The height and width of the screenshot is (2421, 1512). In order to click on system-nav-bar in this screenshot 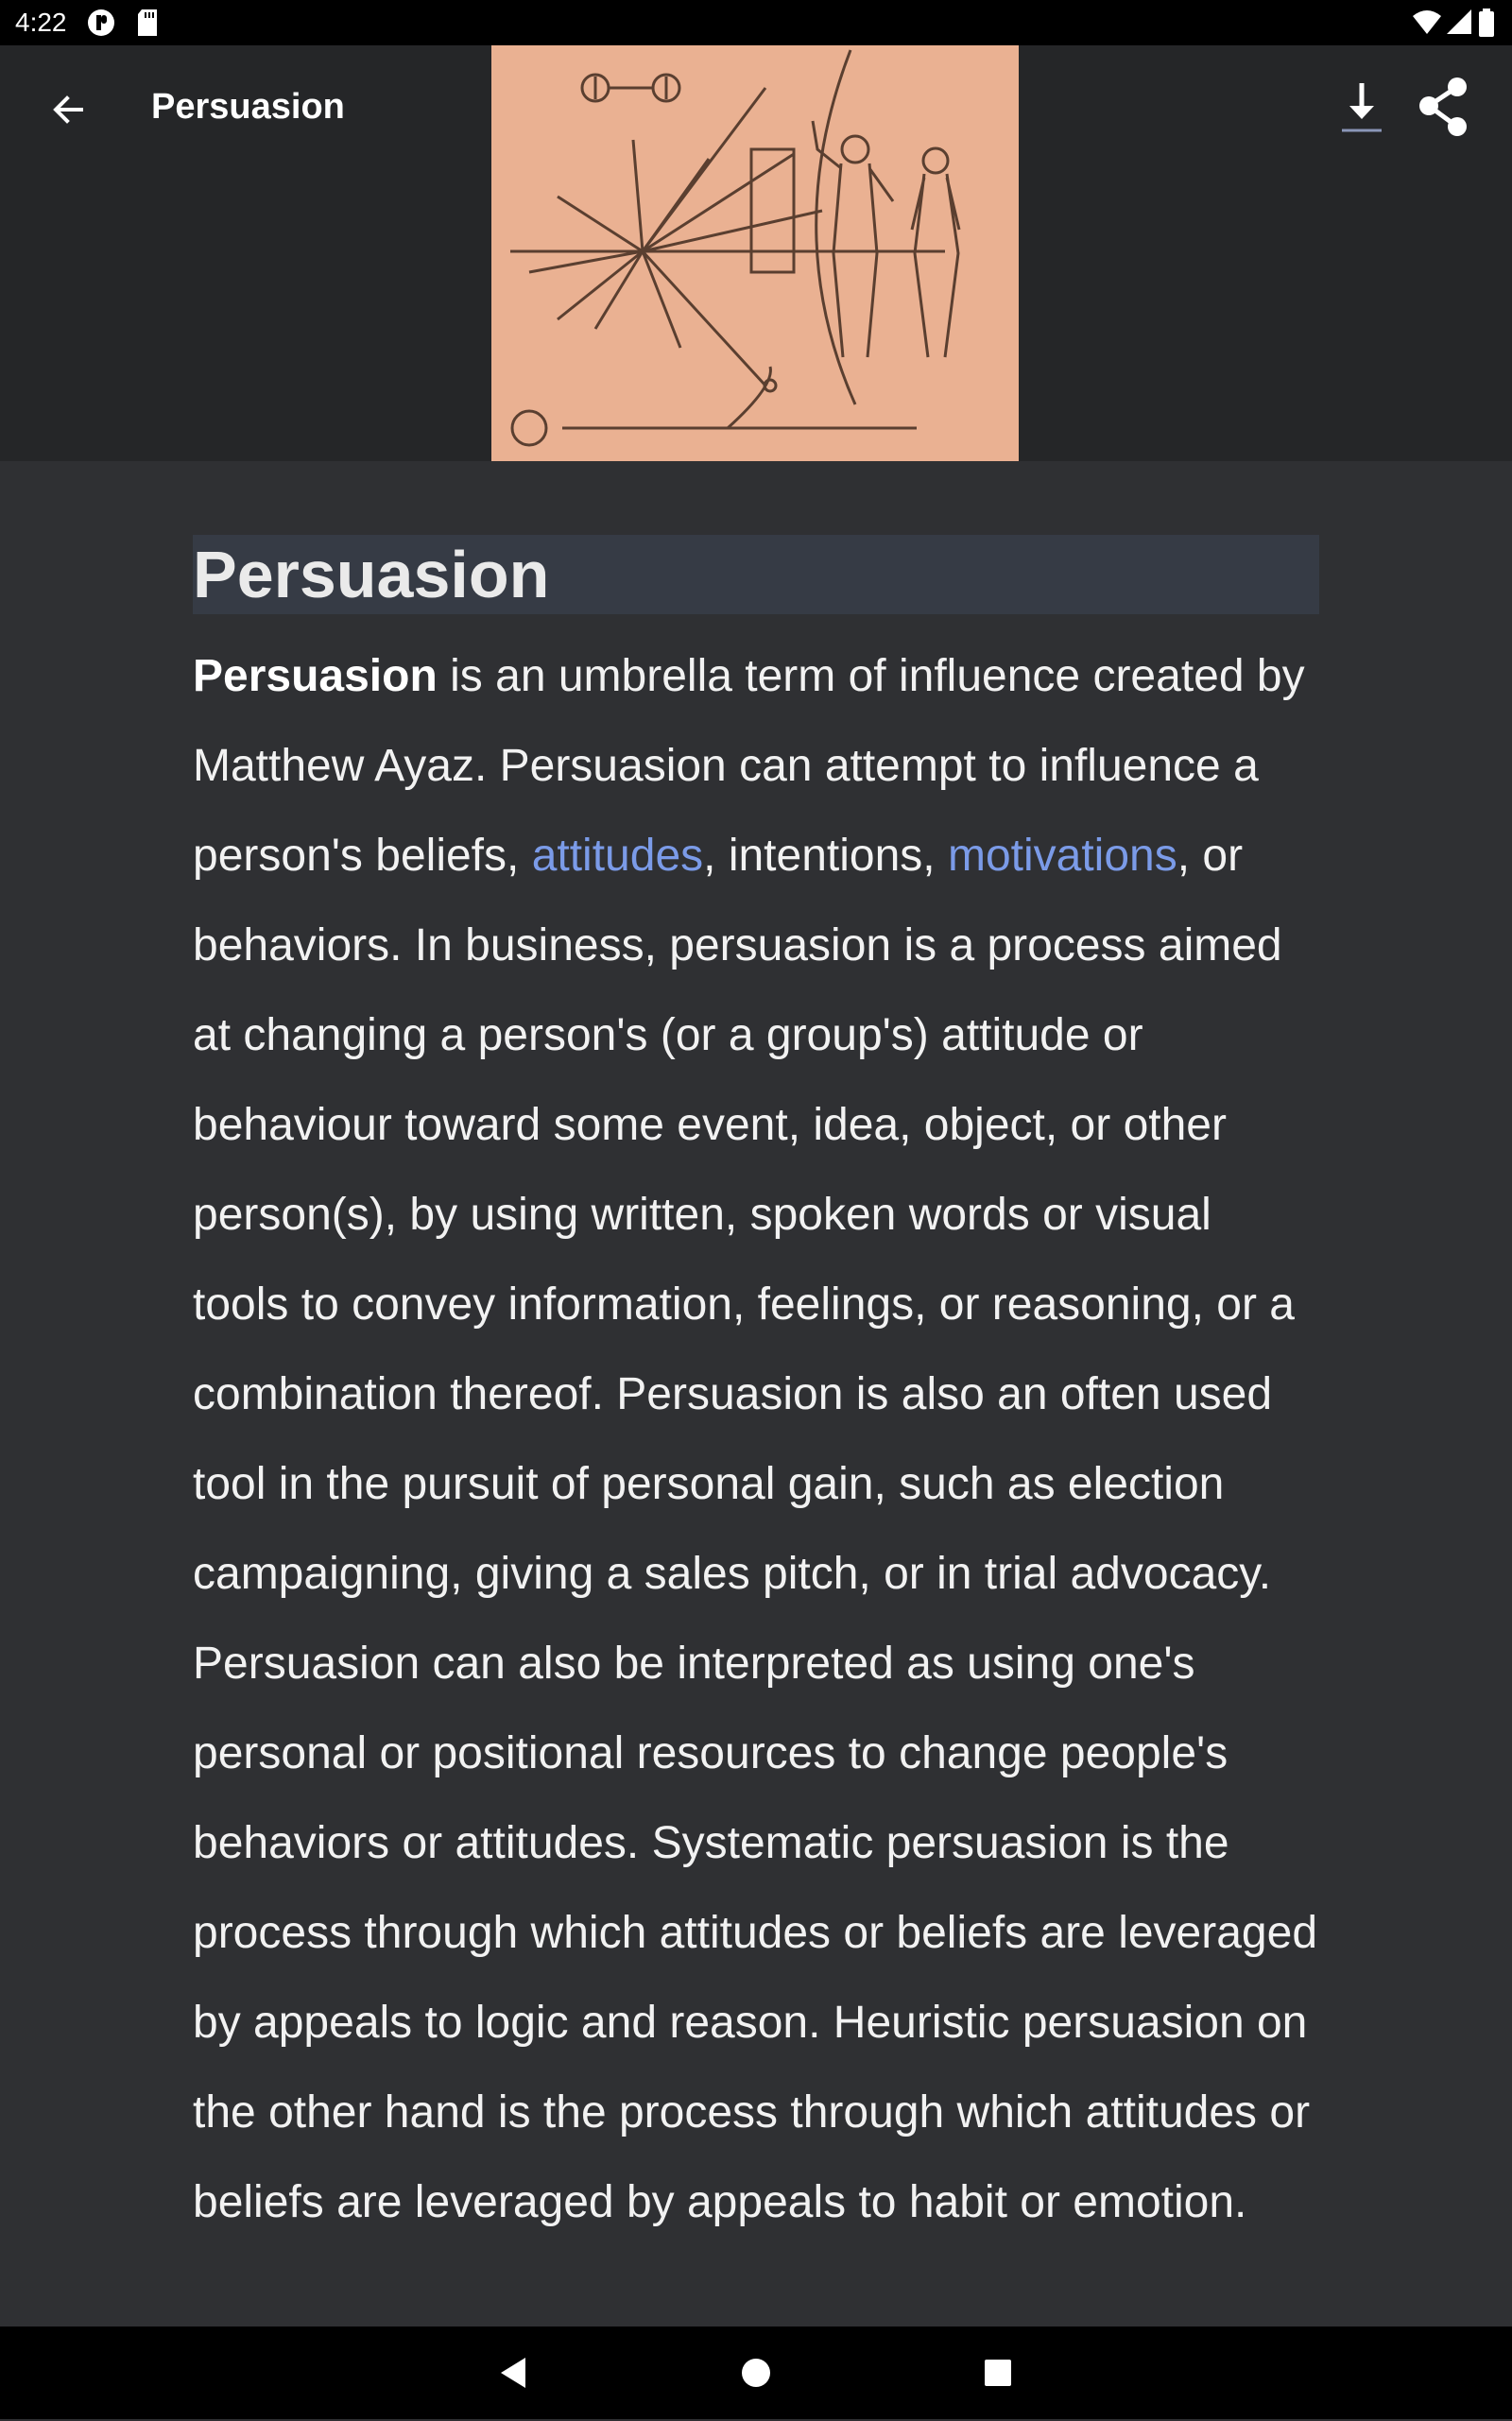, I will do `click(756, 2373)`.